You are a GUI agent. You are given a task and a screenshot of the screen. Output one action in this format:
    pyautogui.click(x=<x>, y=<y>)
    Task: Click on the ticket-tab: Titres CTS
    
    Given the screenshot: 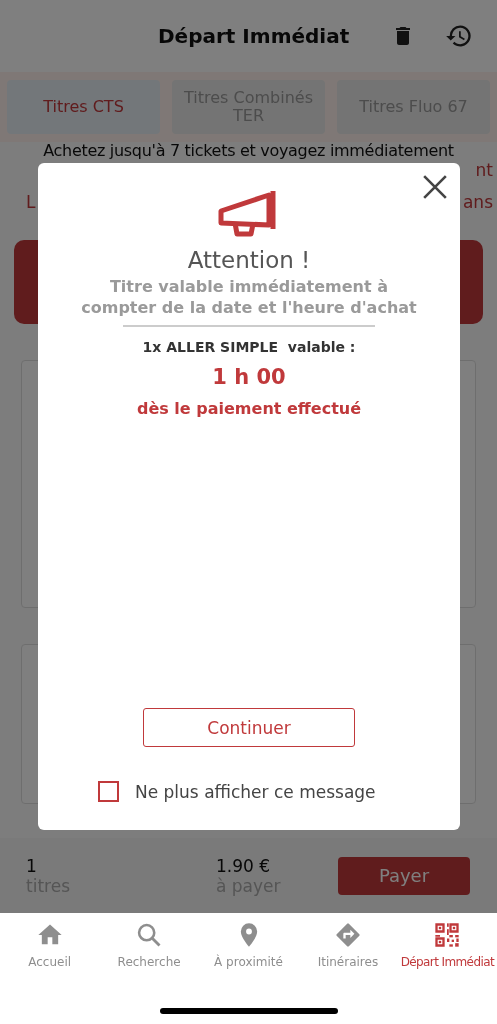 What is the action you would take?
    pyautogui.click(x=83, y=107)
    